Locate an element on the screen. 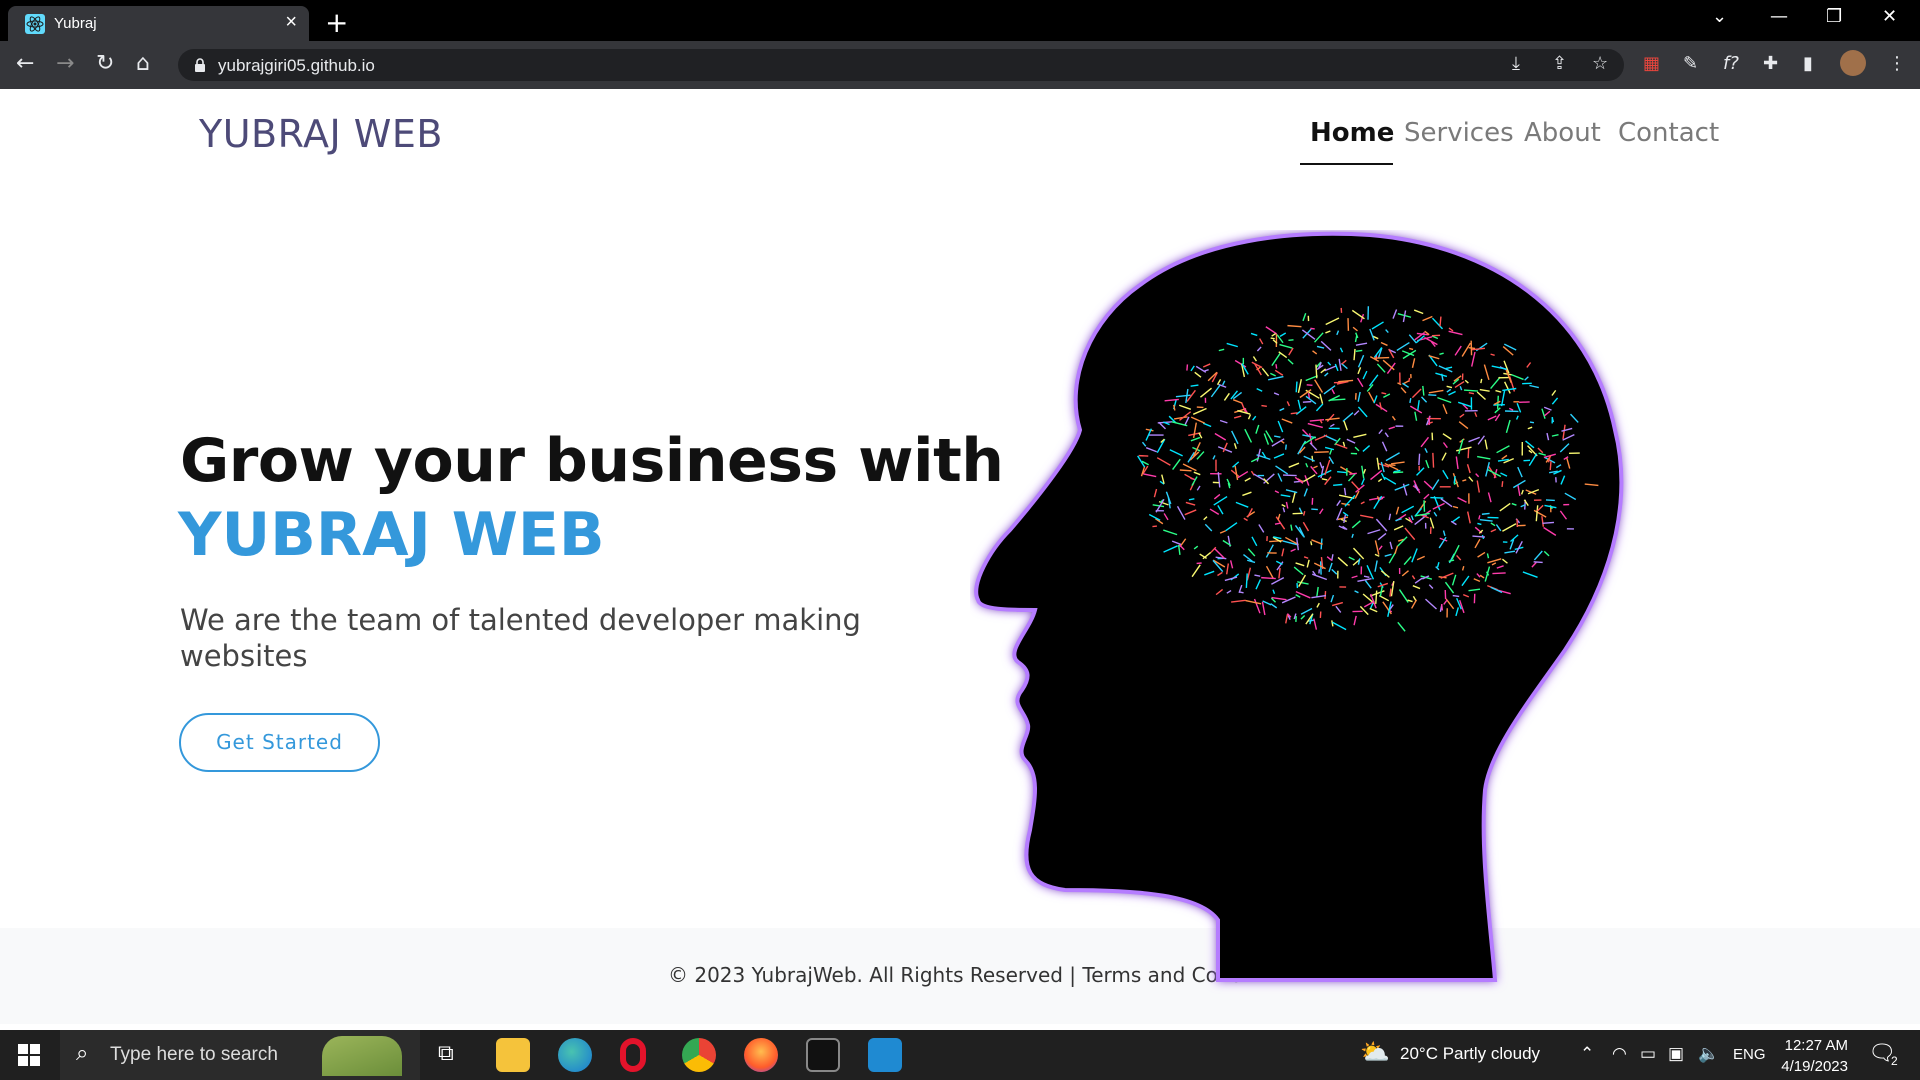 The width and height of the screenshot is (1920, 1080). nav-services: Services is located at coordinates (1459, 133).